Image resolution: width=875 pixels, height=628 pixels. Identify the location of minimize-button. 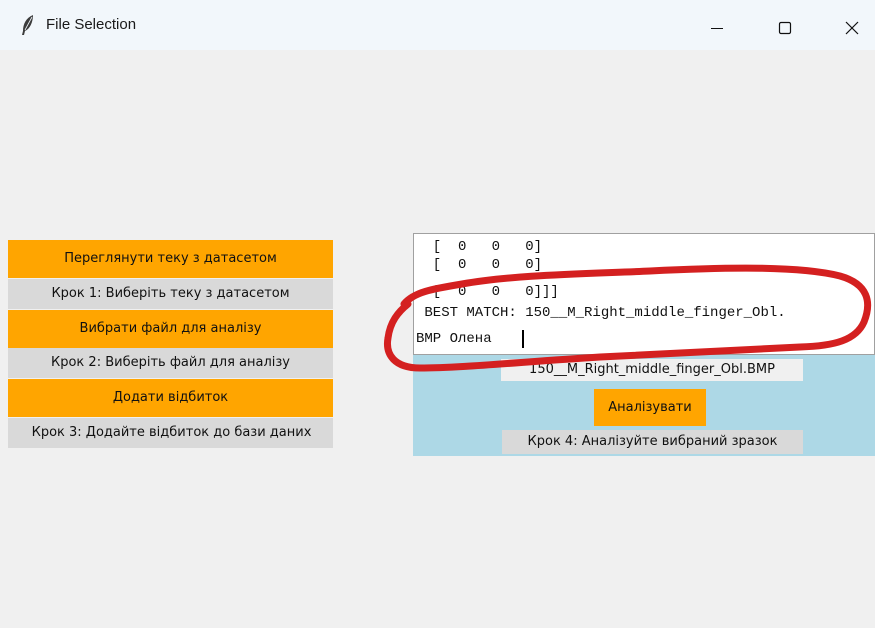
(717, 25).